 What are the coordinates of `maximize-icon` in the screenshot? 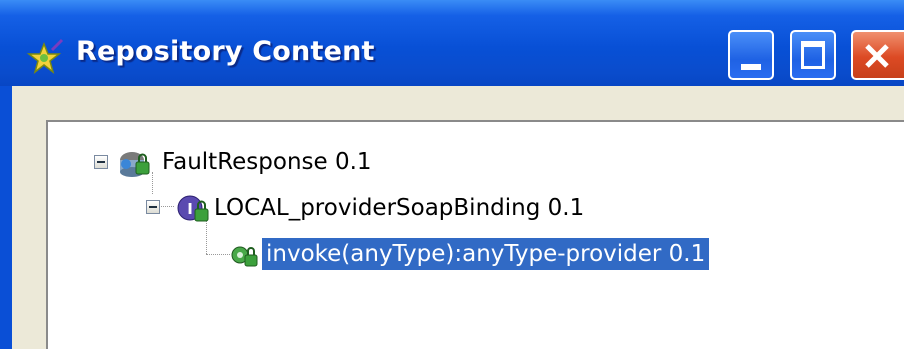 It's located at (813, 55).